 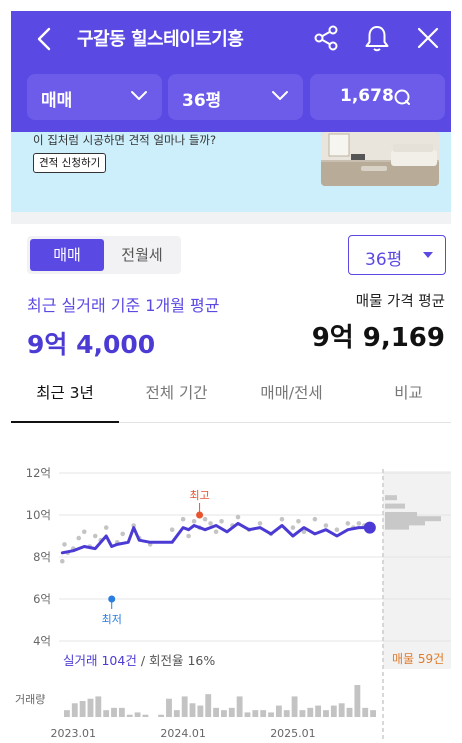 I want to click on share-icon, so click(x=326, y=38).